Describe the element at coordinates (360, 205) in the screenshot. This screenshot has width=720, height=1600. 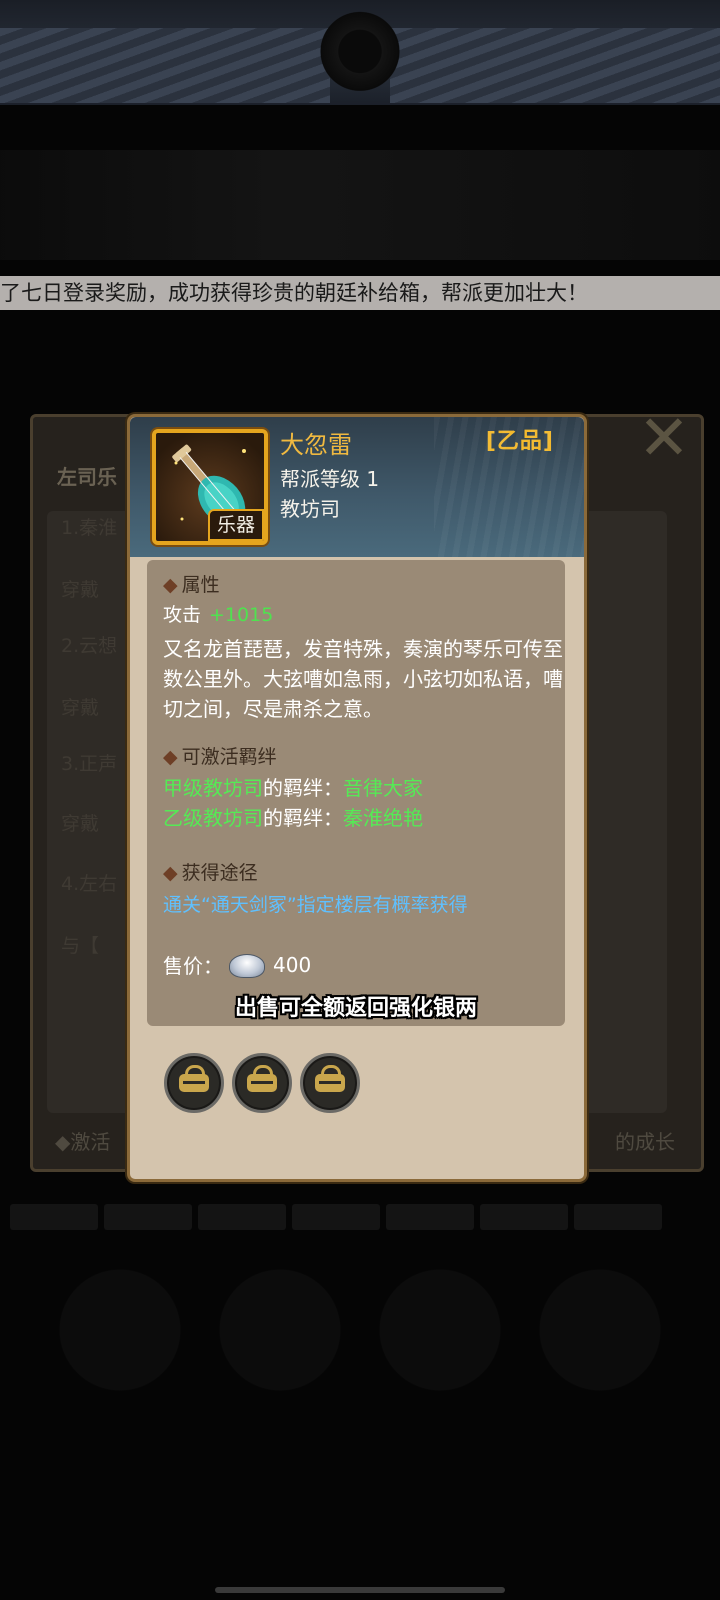
I see `stats-band` at that location.